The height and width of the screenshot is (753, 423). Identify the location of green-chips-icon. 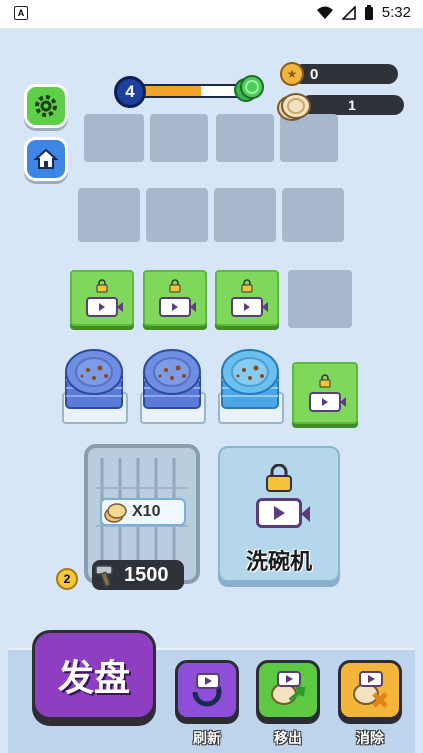
(249, 88).